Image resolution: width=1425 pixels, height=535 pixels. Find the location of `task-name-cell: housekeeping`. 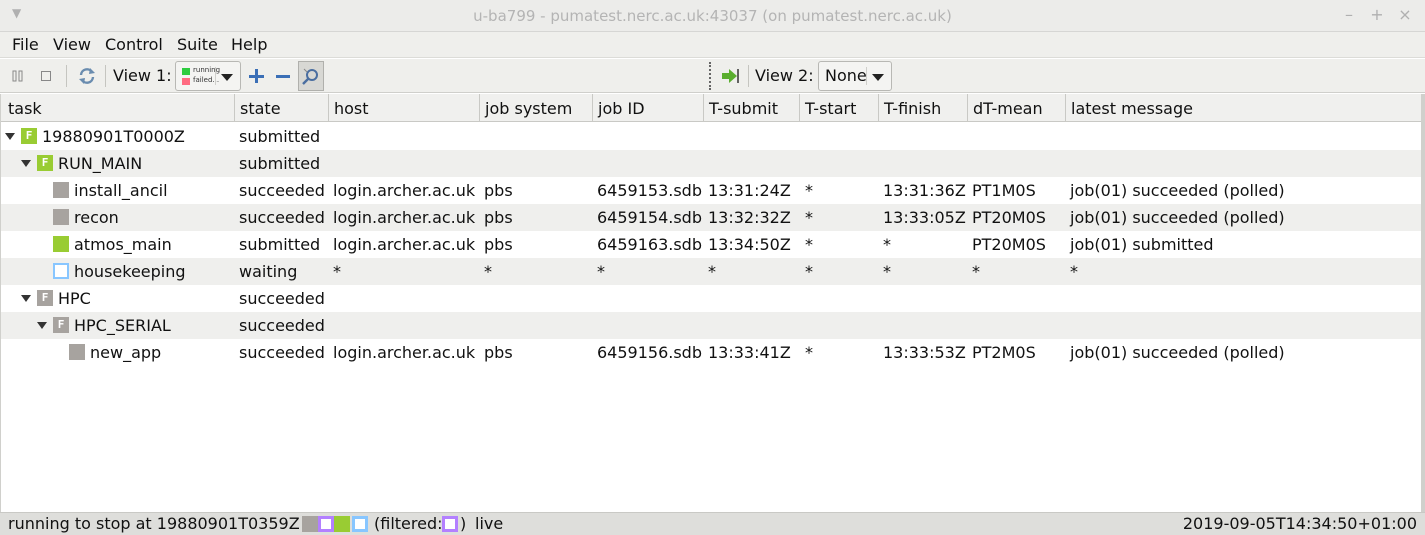

task-name-cell: housekeeping is located at coordinates (130, 271).